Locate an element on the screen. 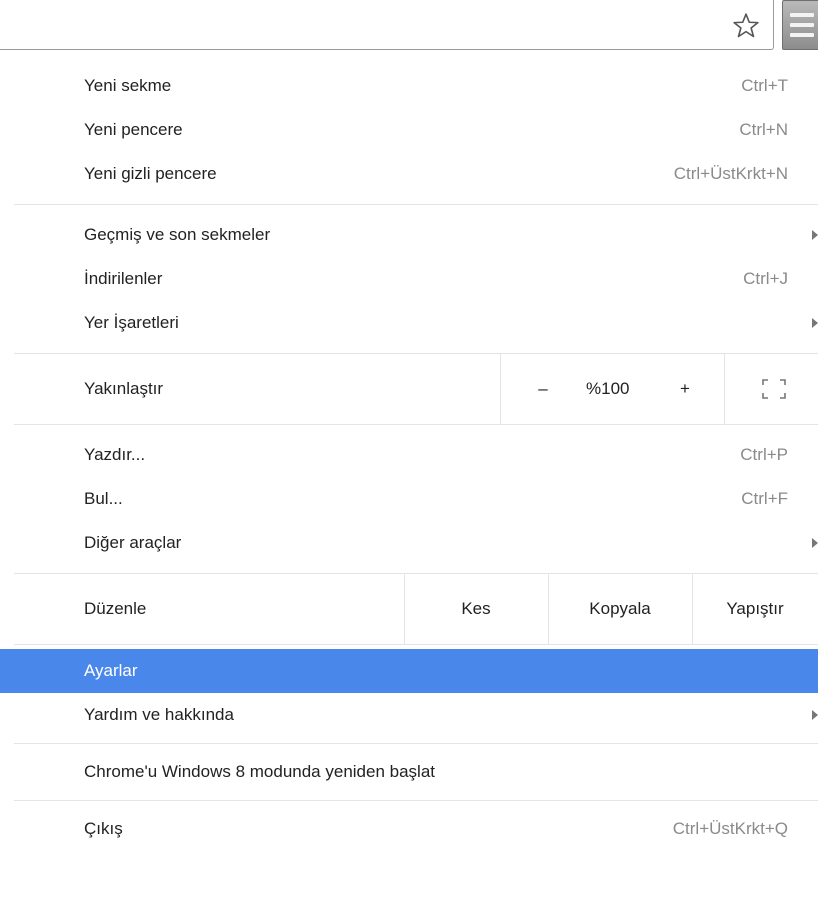  menu-item-new-tab: Yeni sekme Ctrl+T is located at coordinates (409, 86).